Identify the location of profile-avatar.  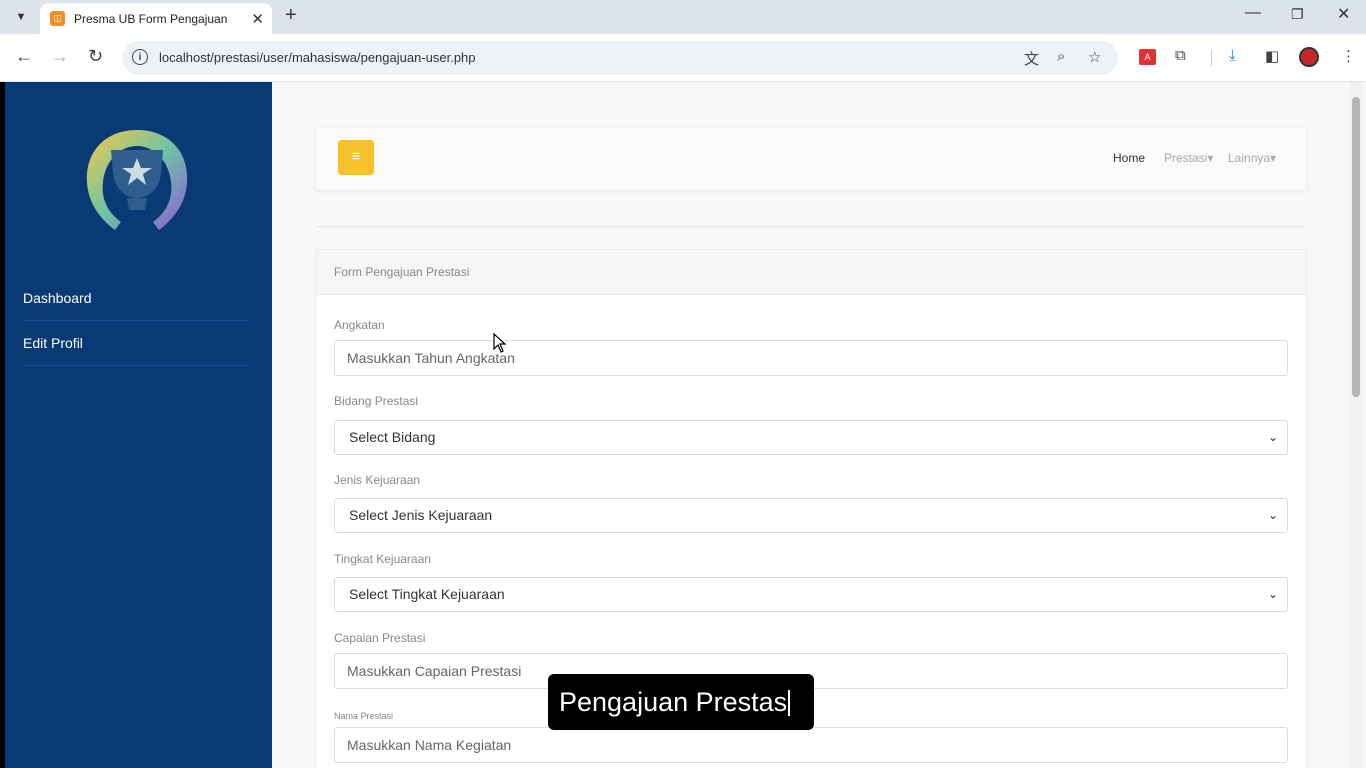
(1309, 57).